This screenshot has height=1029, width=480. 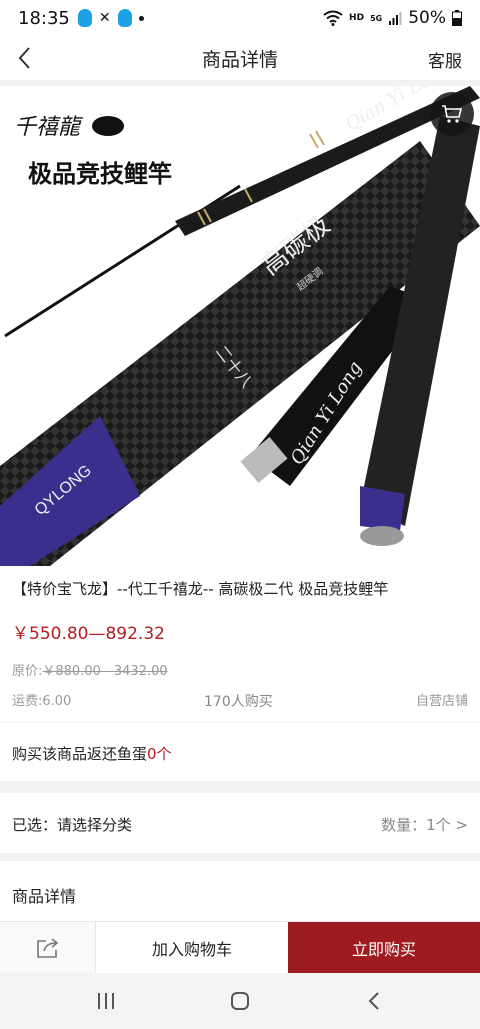 I want to click on recent-apps-button, so click(x=106, y=1001).